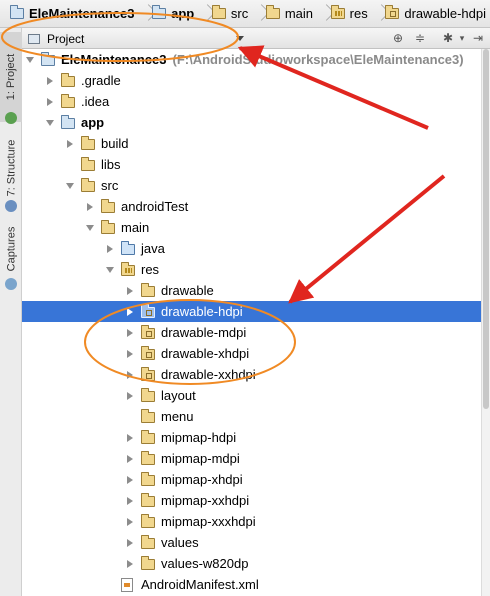 The width and height of the screenshot is (490, 596). I want to click on breadcrumb-item-drawable-hdpi: drawable-hdpi, so click(435, 14).